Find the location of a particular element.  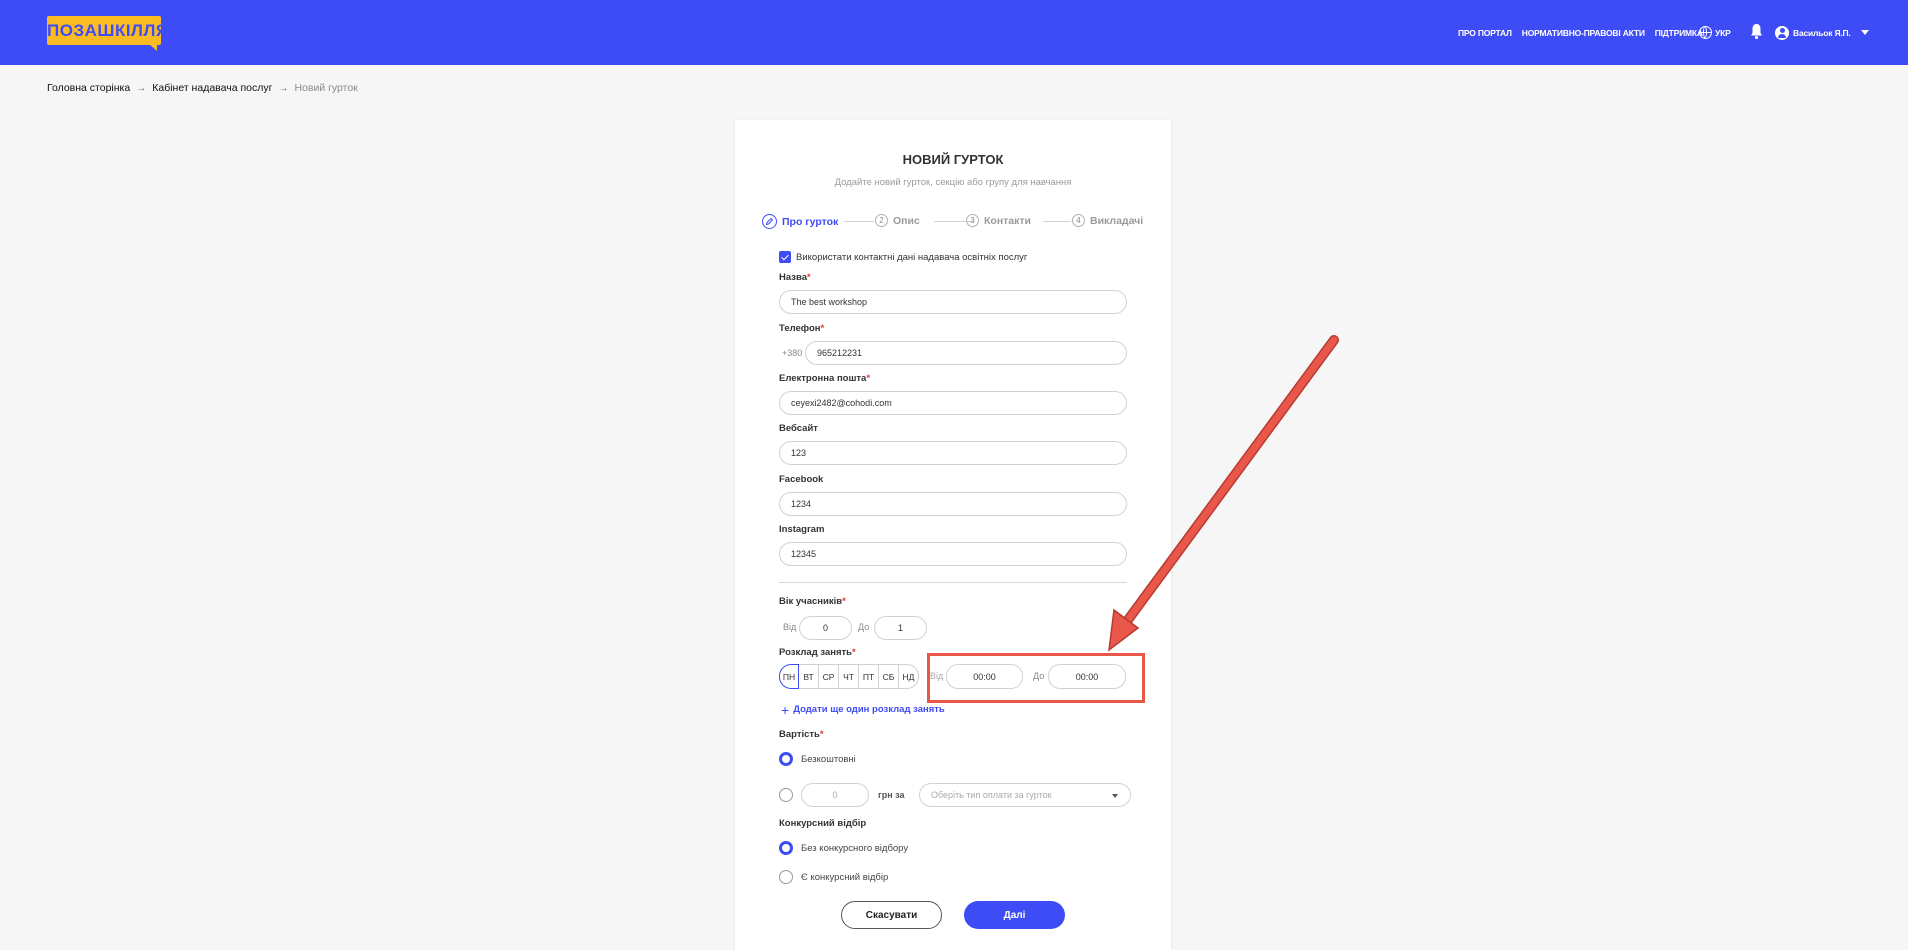

competition-label: Конкурсний відбір is located at coordinates (823, 823).